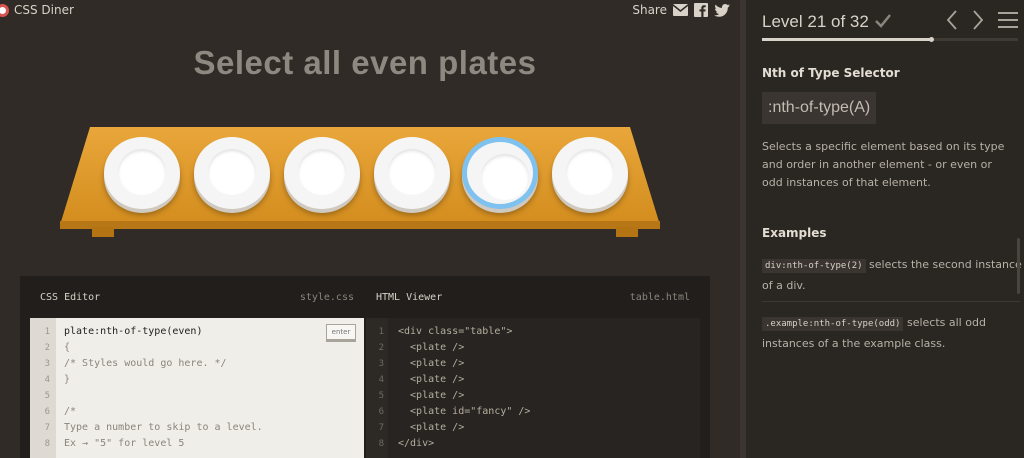 This screenshot has height=458, width=1024. Describe the element at coordinates (103, 232) in the screenshot. I see `table-leg-left` at that location.